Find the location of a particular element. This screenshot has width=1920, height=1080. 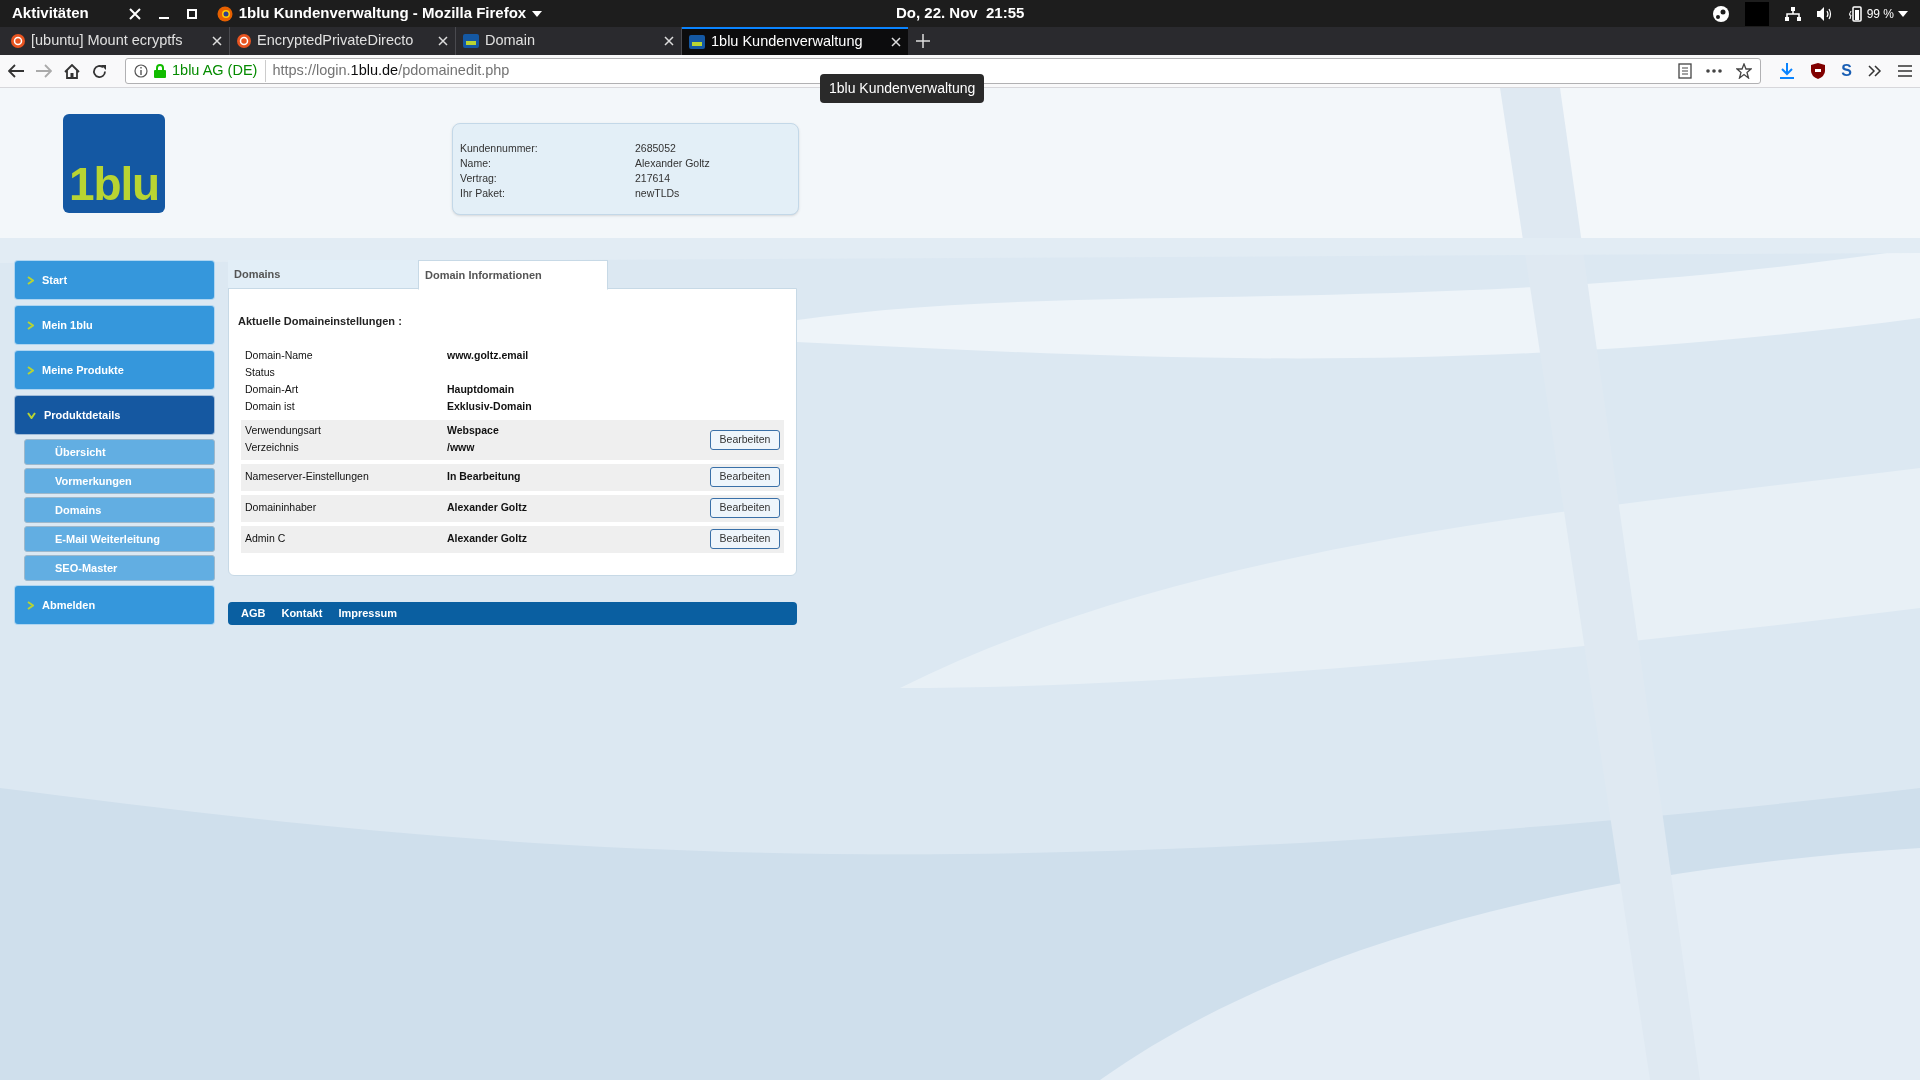

site-identity: 1blu AG (DE) is located at coordinates (219, 71).